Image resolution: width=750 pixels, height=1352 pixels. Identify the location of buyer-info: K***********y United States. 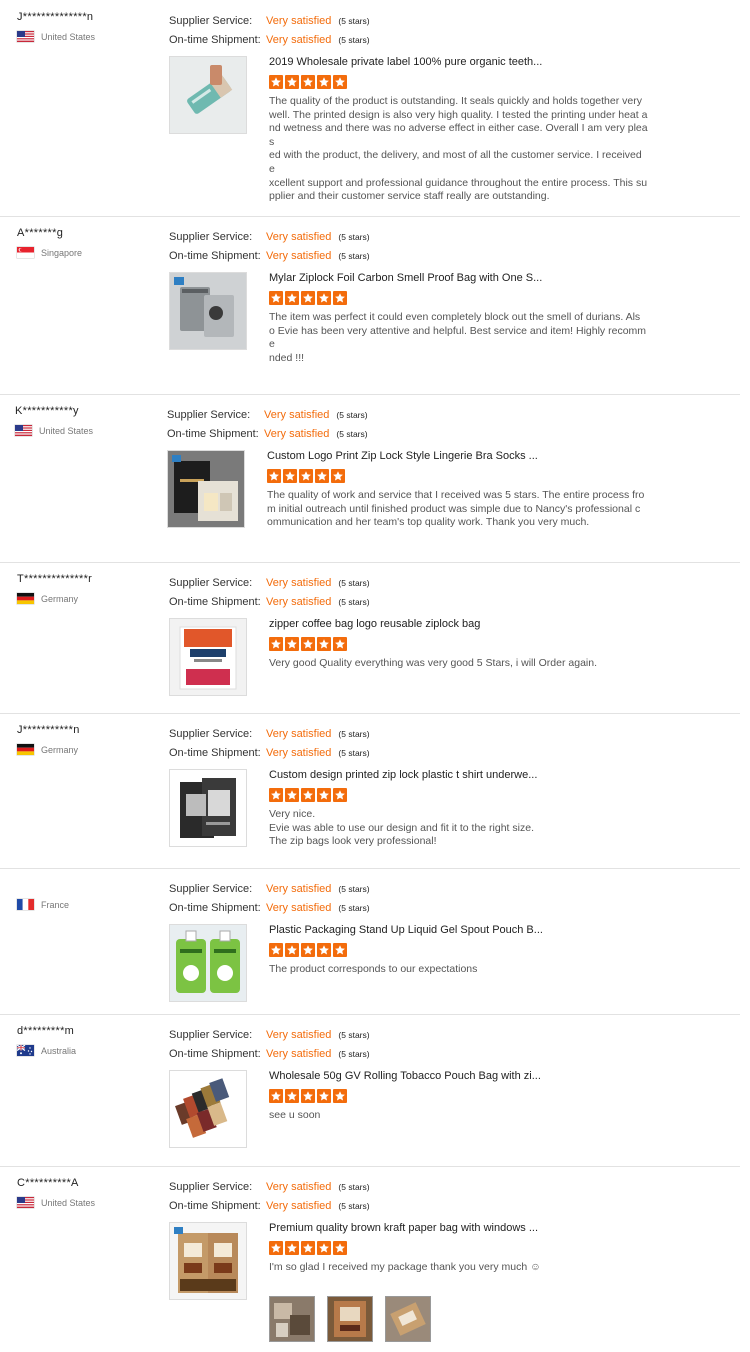
(85, 420).